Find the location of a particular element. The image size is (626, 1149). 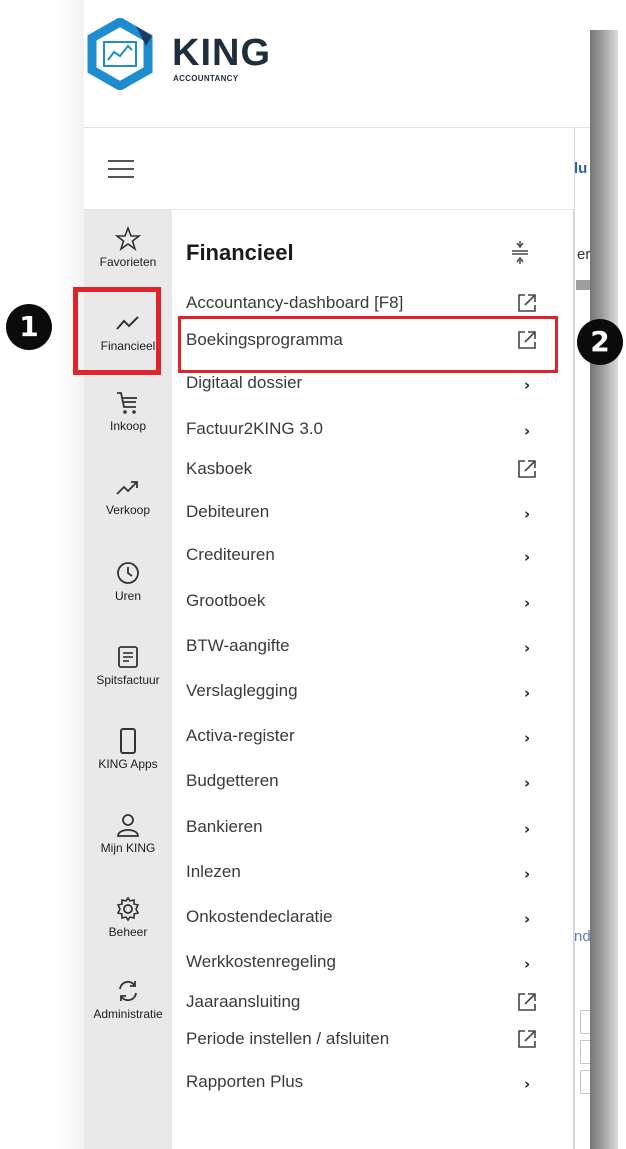

brand-name: KING is located at coordinates (221, 53).